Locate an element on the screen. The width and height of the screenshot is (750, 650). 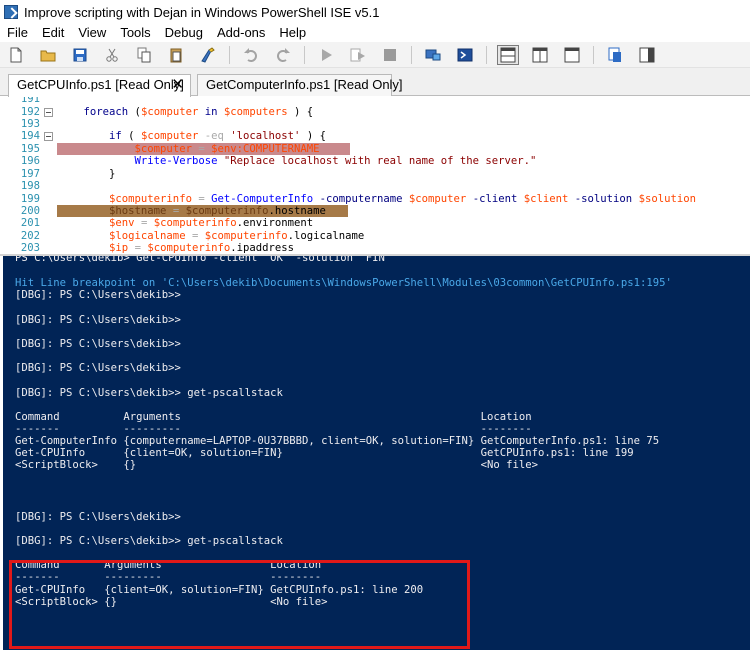
undo-icon is located at coordinates (251, 55).